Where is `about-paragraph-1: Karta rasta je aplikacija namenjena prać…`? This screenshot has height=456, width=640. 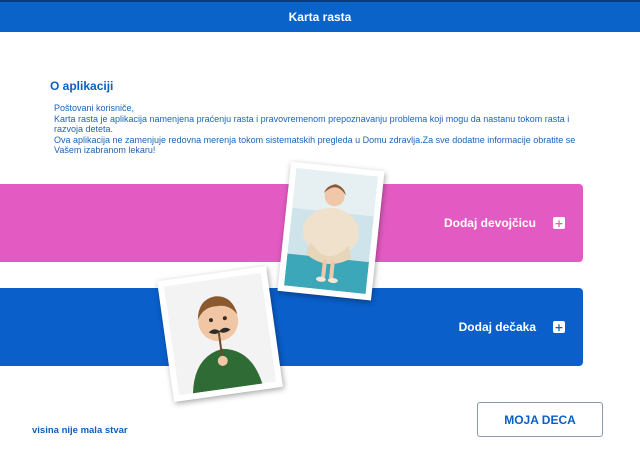 about-paragraph-1: Karta rasta je aplikacija namenjena prać… is located at coordinates (312, 124).